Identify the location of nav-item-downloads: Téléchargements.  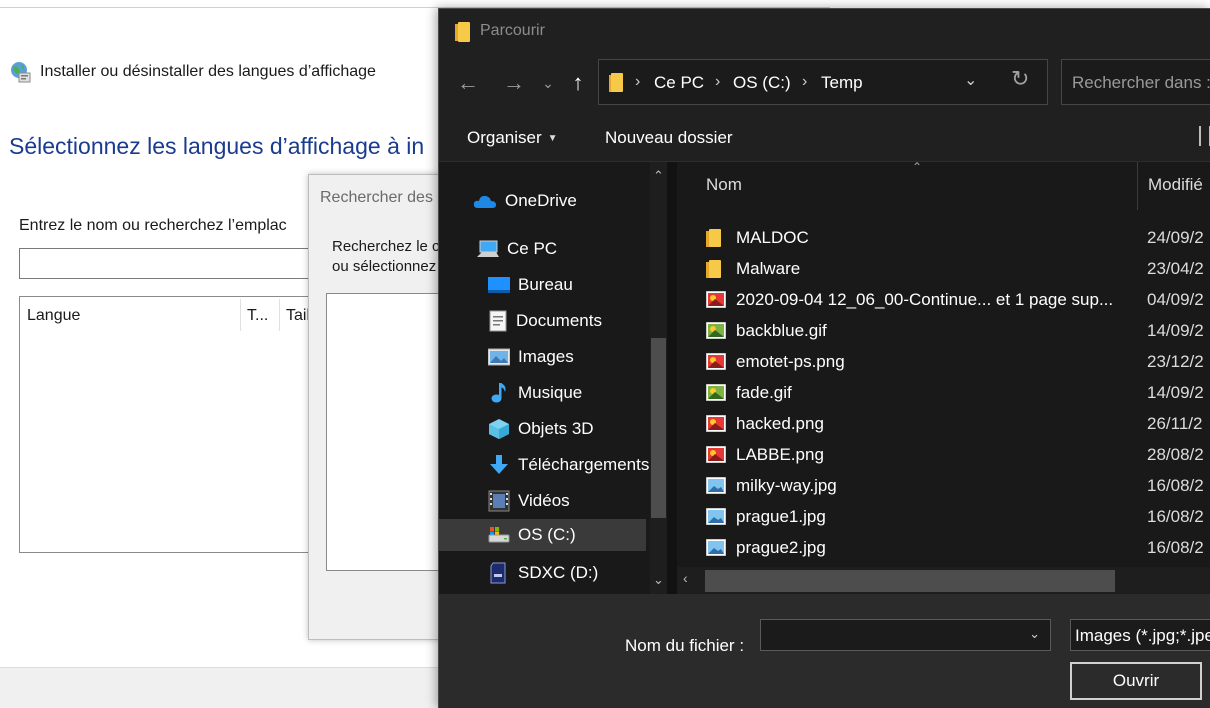
(568, 465).